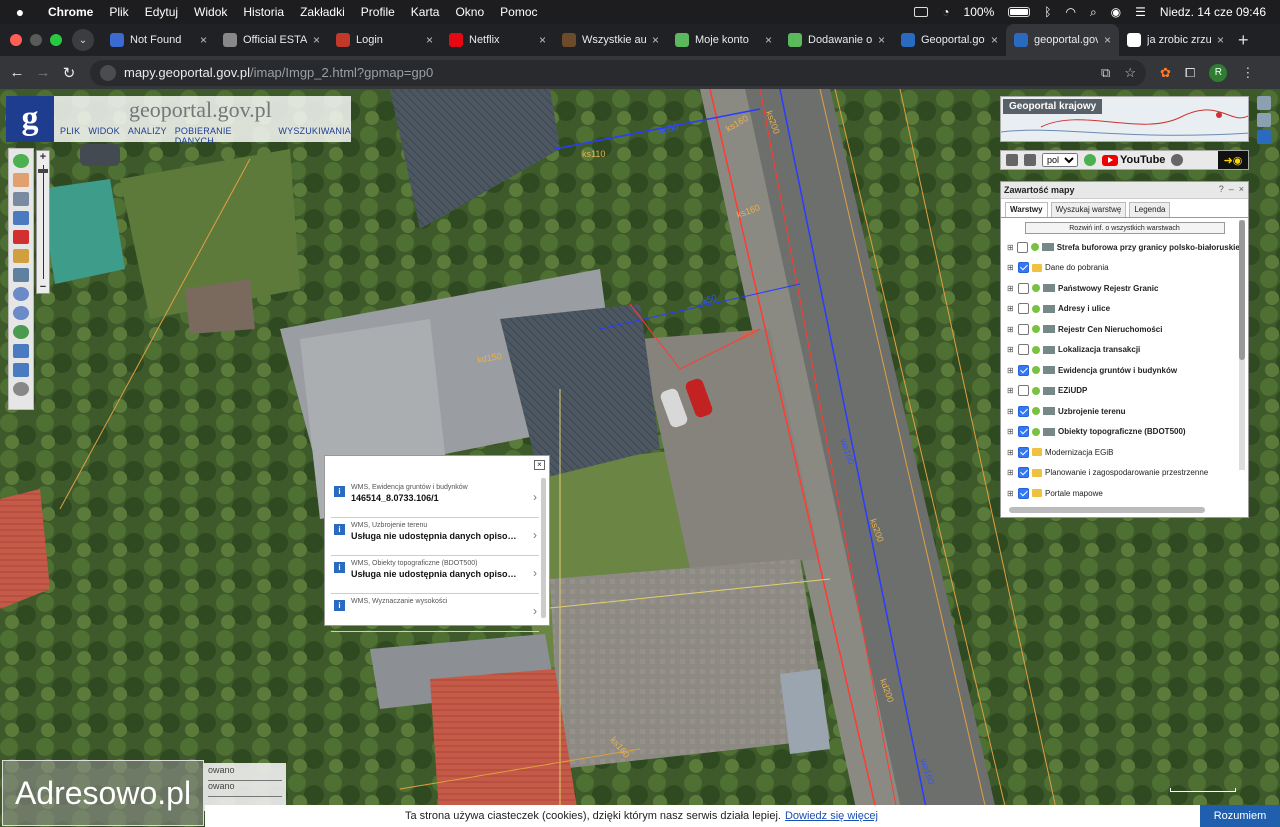 This screenshot has width=1280, height=827. Describe the element at coordinates (322, 12) in the screenshot. I see `menu-item: Zakładki` at that location.